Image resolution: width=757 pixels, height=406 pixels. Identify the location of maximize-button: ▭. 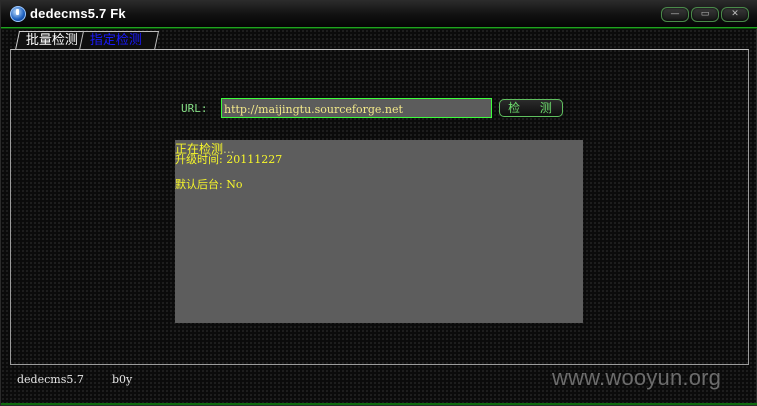
(705, 14).